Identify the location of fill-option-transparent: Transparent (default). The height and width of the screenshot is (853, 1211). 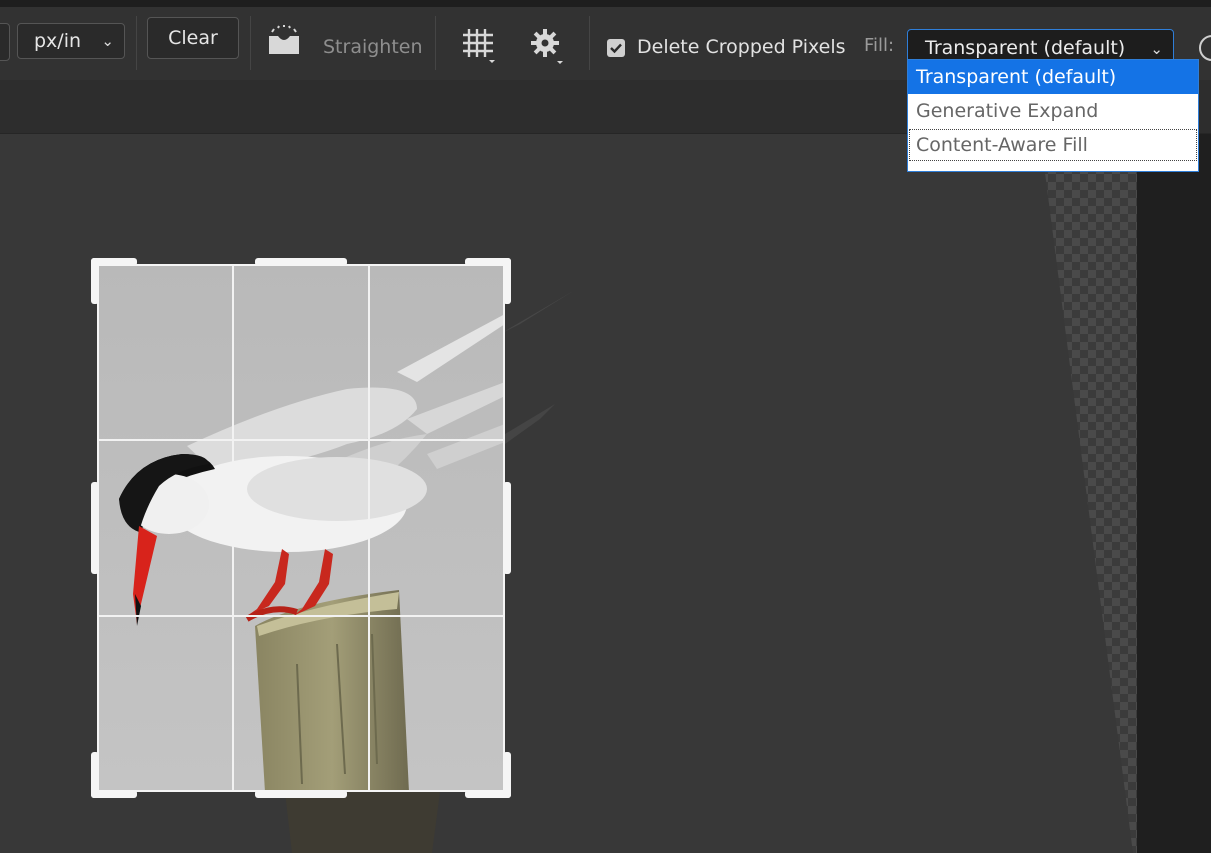
(1053, 77).